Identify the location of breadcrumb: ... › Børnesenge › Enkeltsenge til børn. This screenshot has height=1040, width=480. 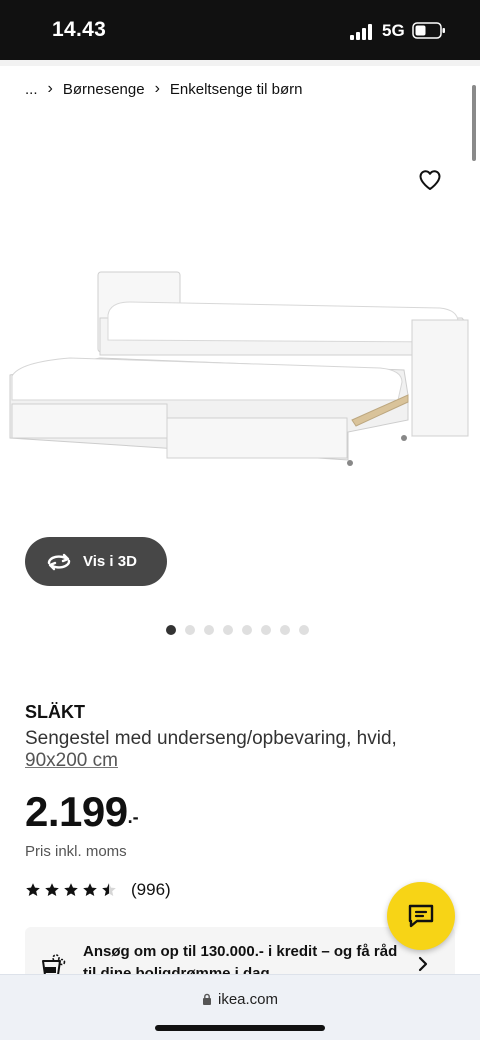
(163, 89).